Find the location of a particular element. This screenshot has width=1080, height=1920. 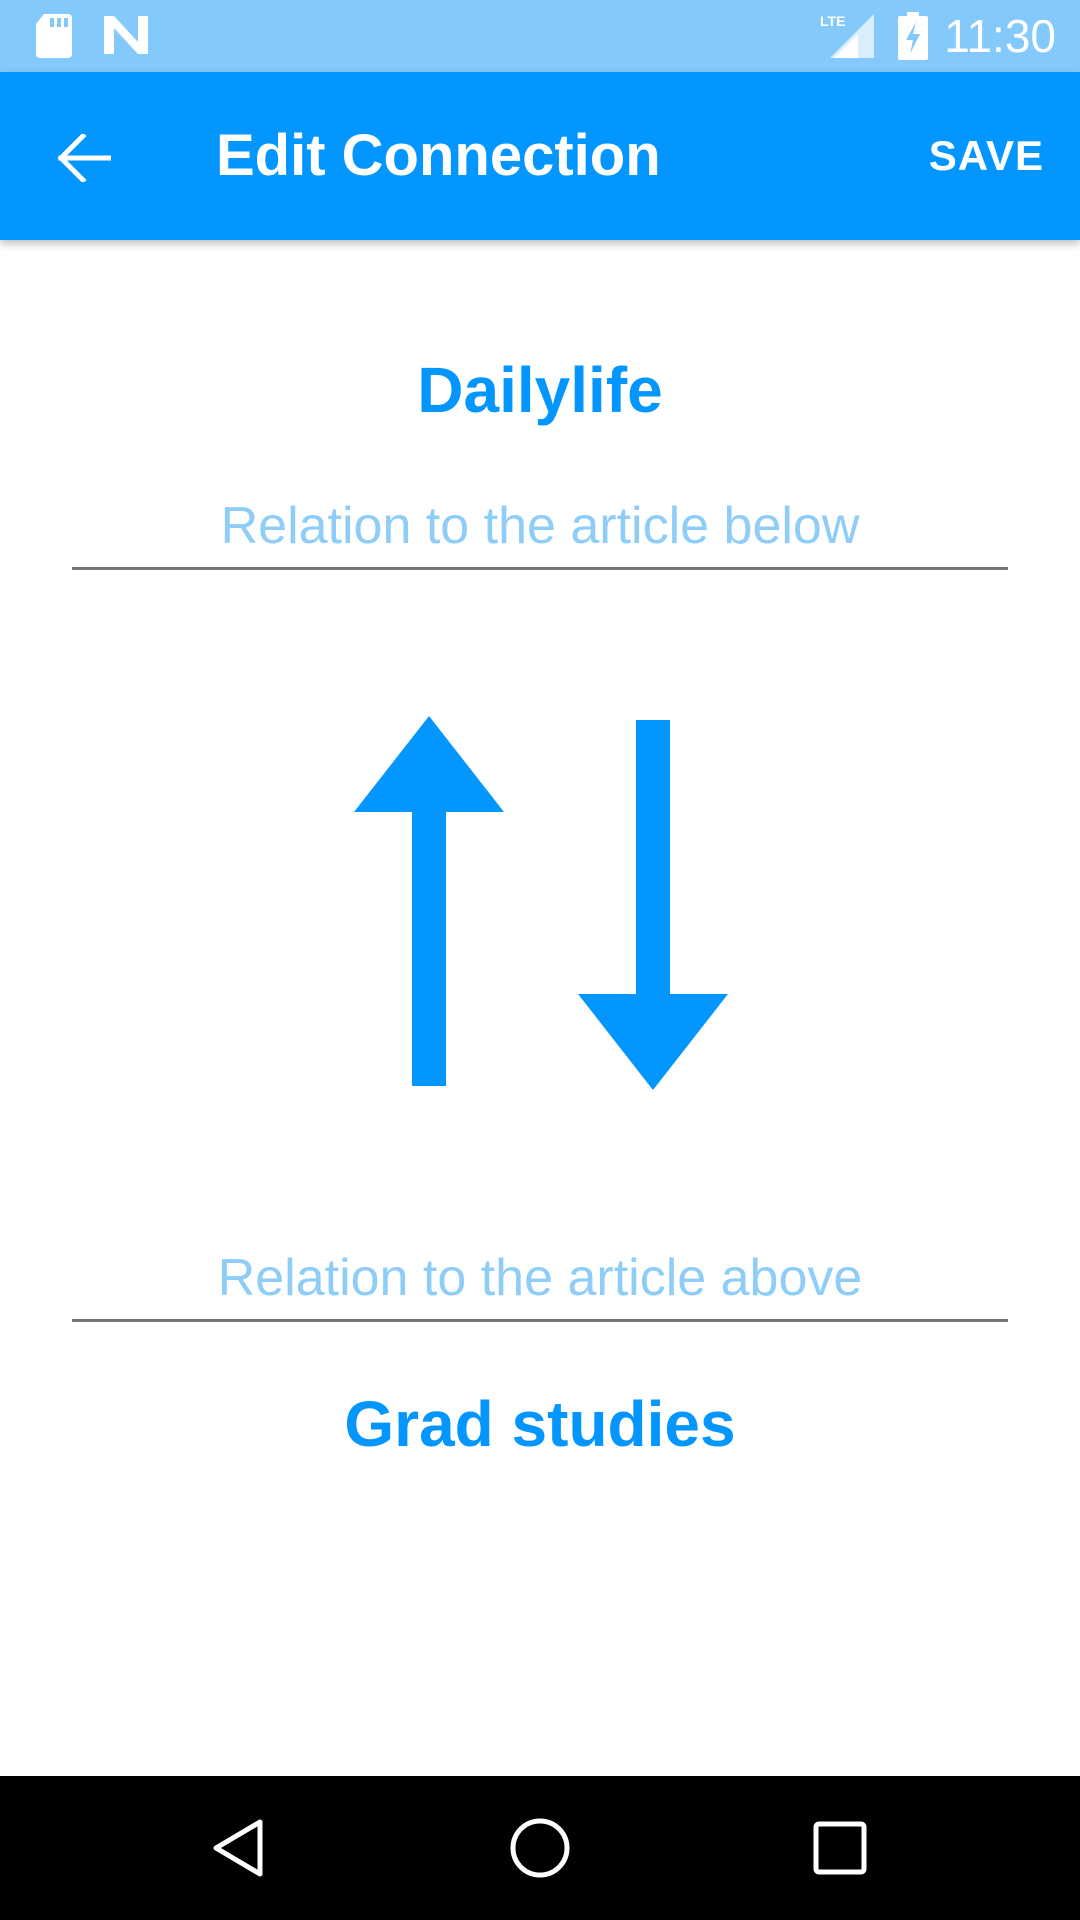

nav-back-button is located at coordinates (240, 1848).